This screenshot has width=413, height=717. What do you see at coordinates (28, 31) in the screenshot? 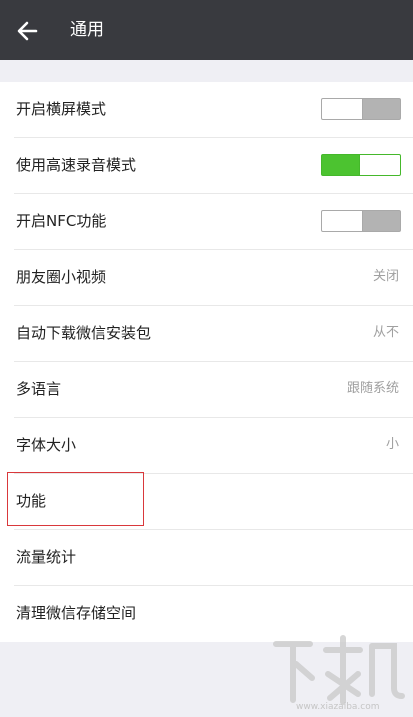
I see `back-arrow-icon` at bounding box center [28, 31].